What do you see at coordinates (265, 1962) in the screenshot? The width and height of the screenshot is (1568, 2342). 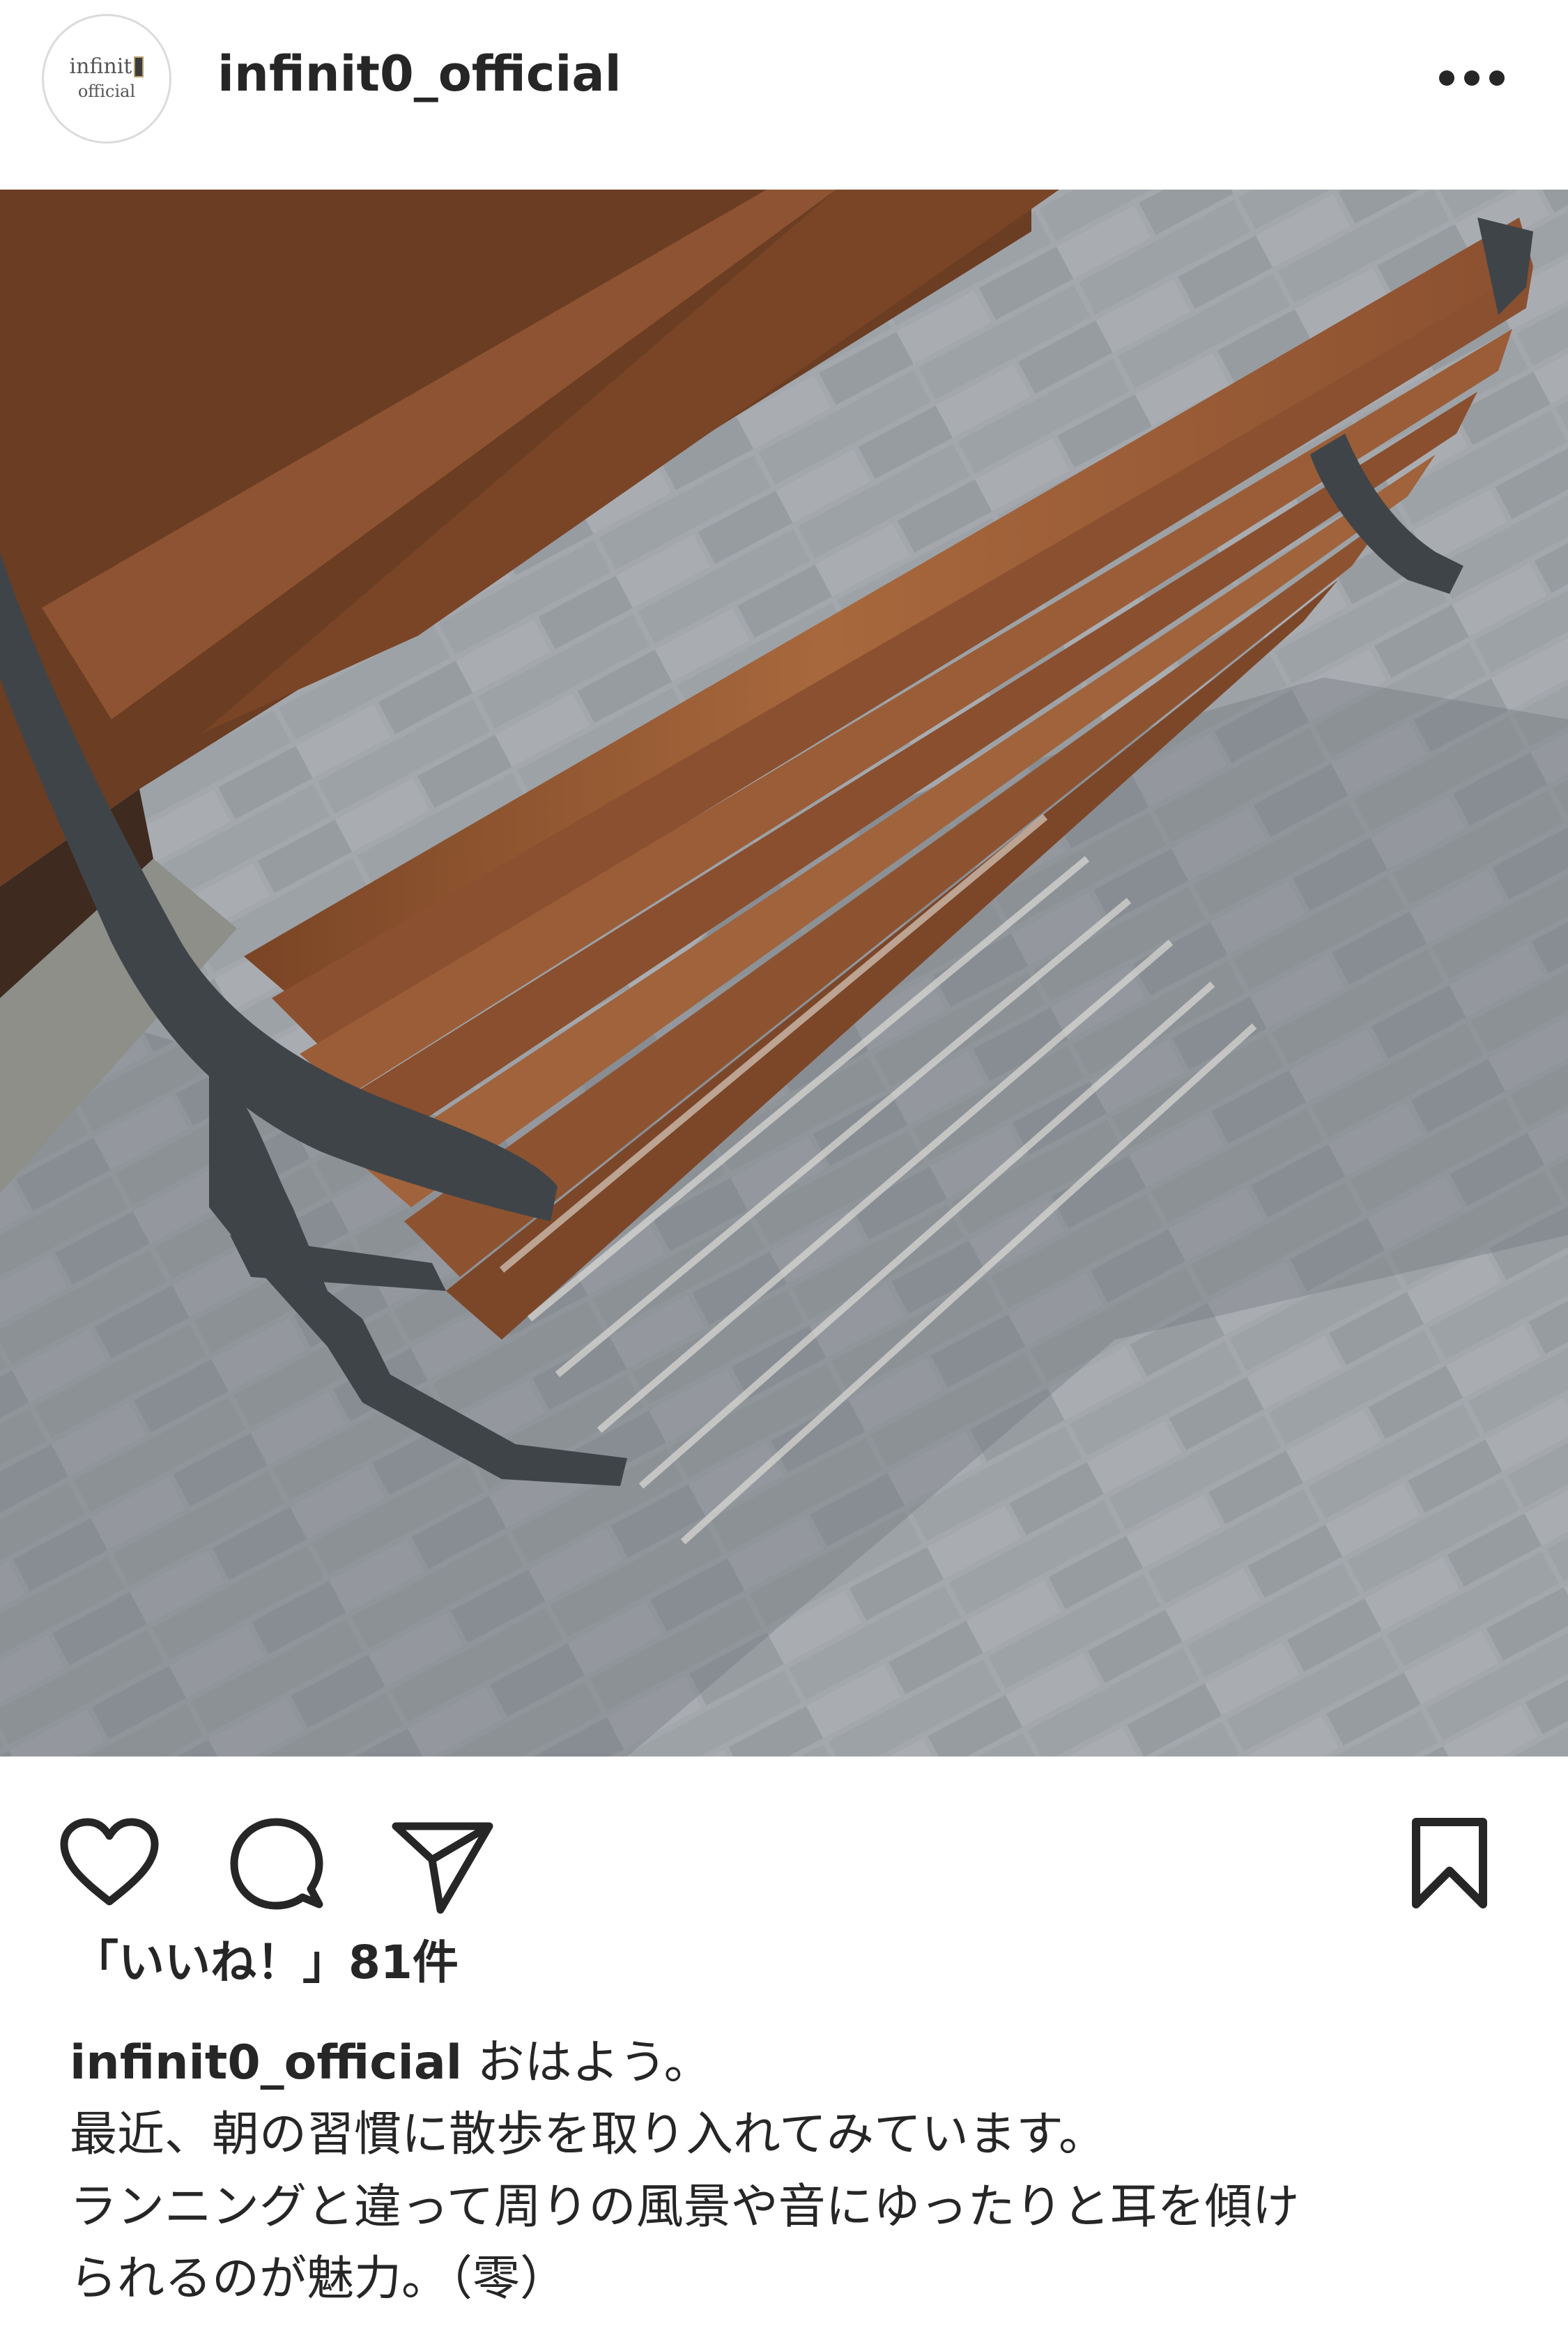 I see `likes-count: 「いいね！」81件` at bounding box center [265, 1962].